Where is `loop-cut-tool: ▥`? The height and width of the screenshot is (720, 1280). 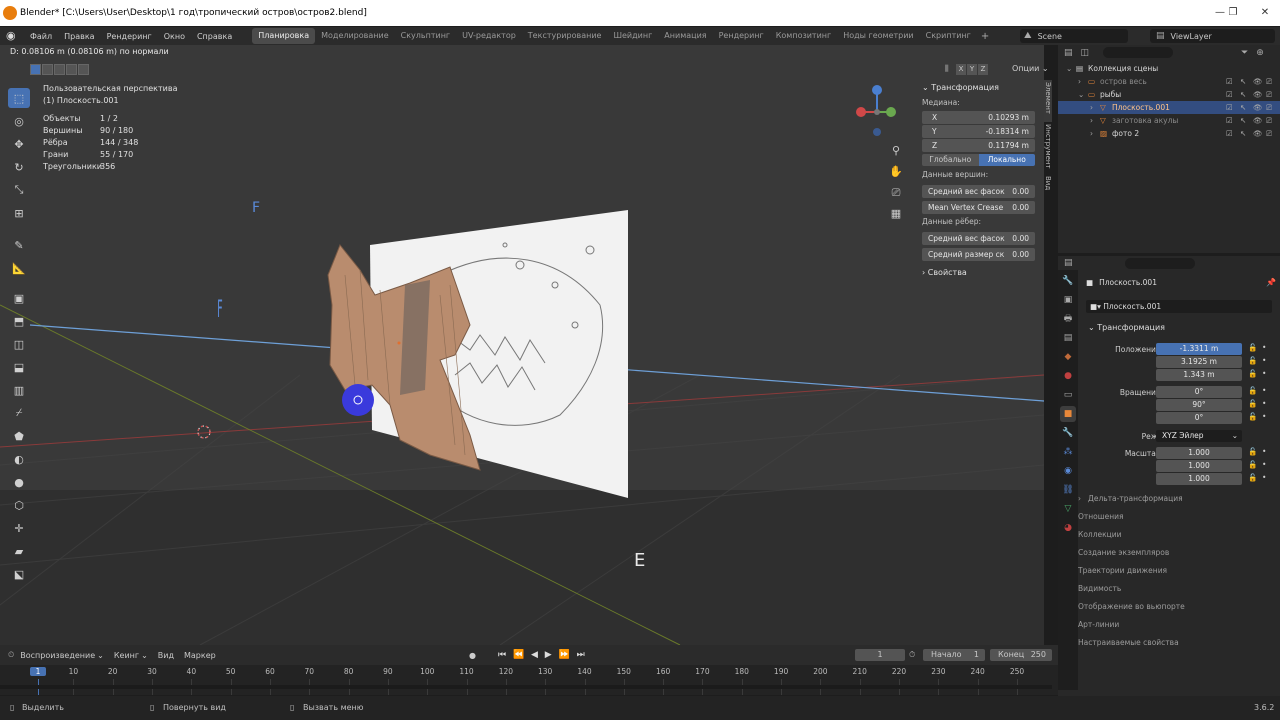
loop-cut-tool: ▥ is located at coordinates (19, 390).